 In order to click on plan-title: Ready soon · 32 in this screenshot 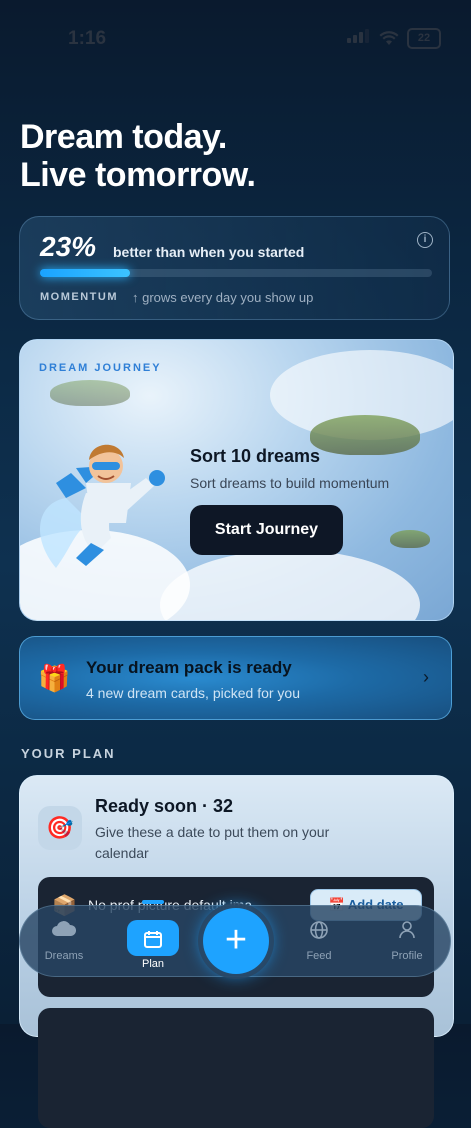, I will do `click(164, 806)`.